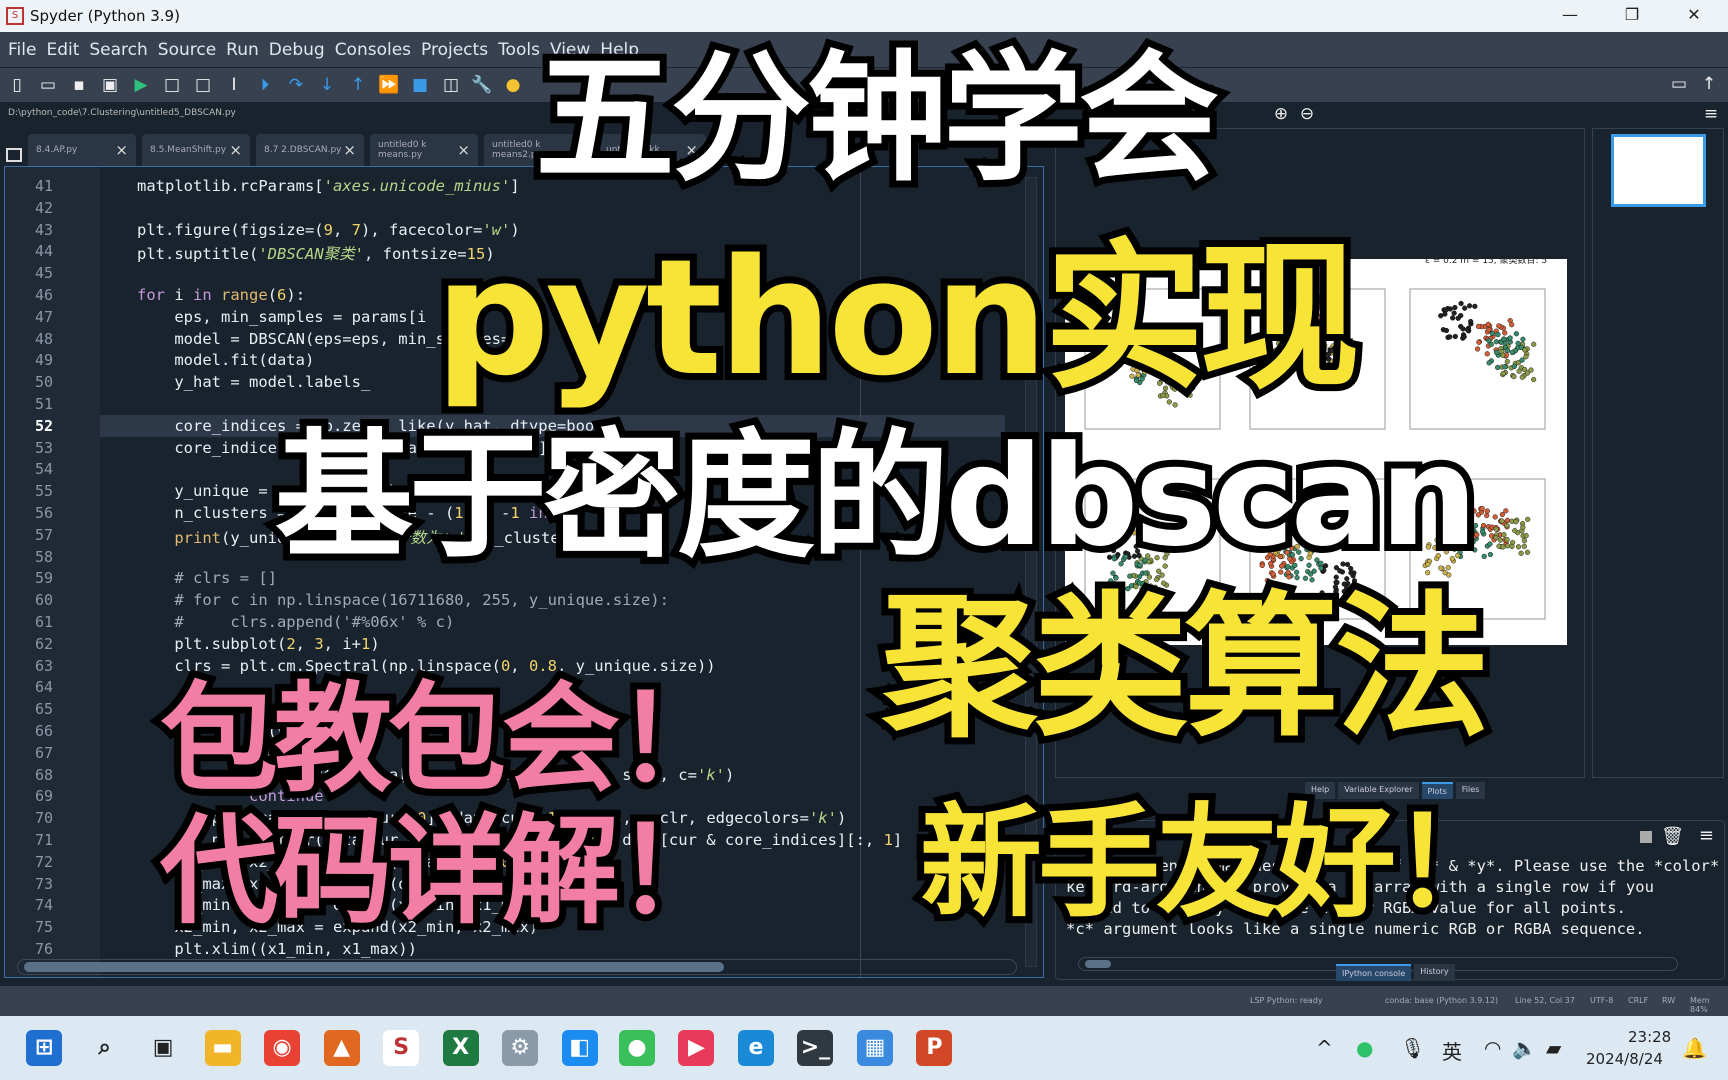  What do you see at coordinates (389, 85) in the screenshot?
I see `continue-icon: ⏩` at bounding box center [389, 85].